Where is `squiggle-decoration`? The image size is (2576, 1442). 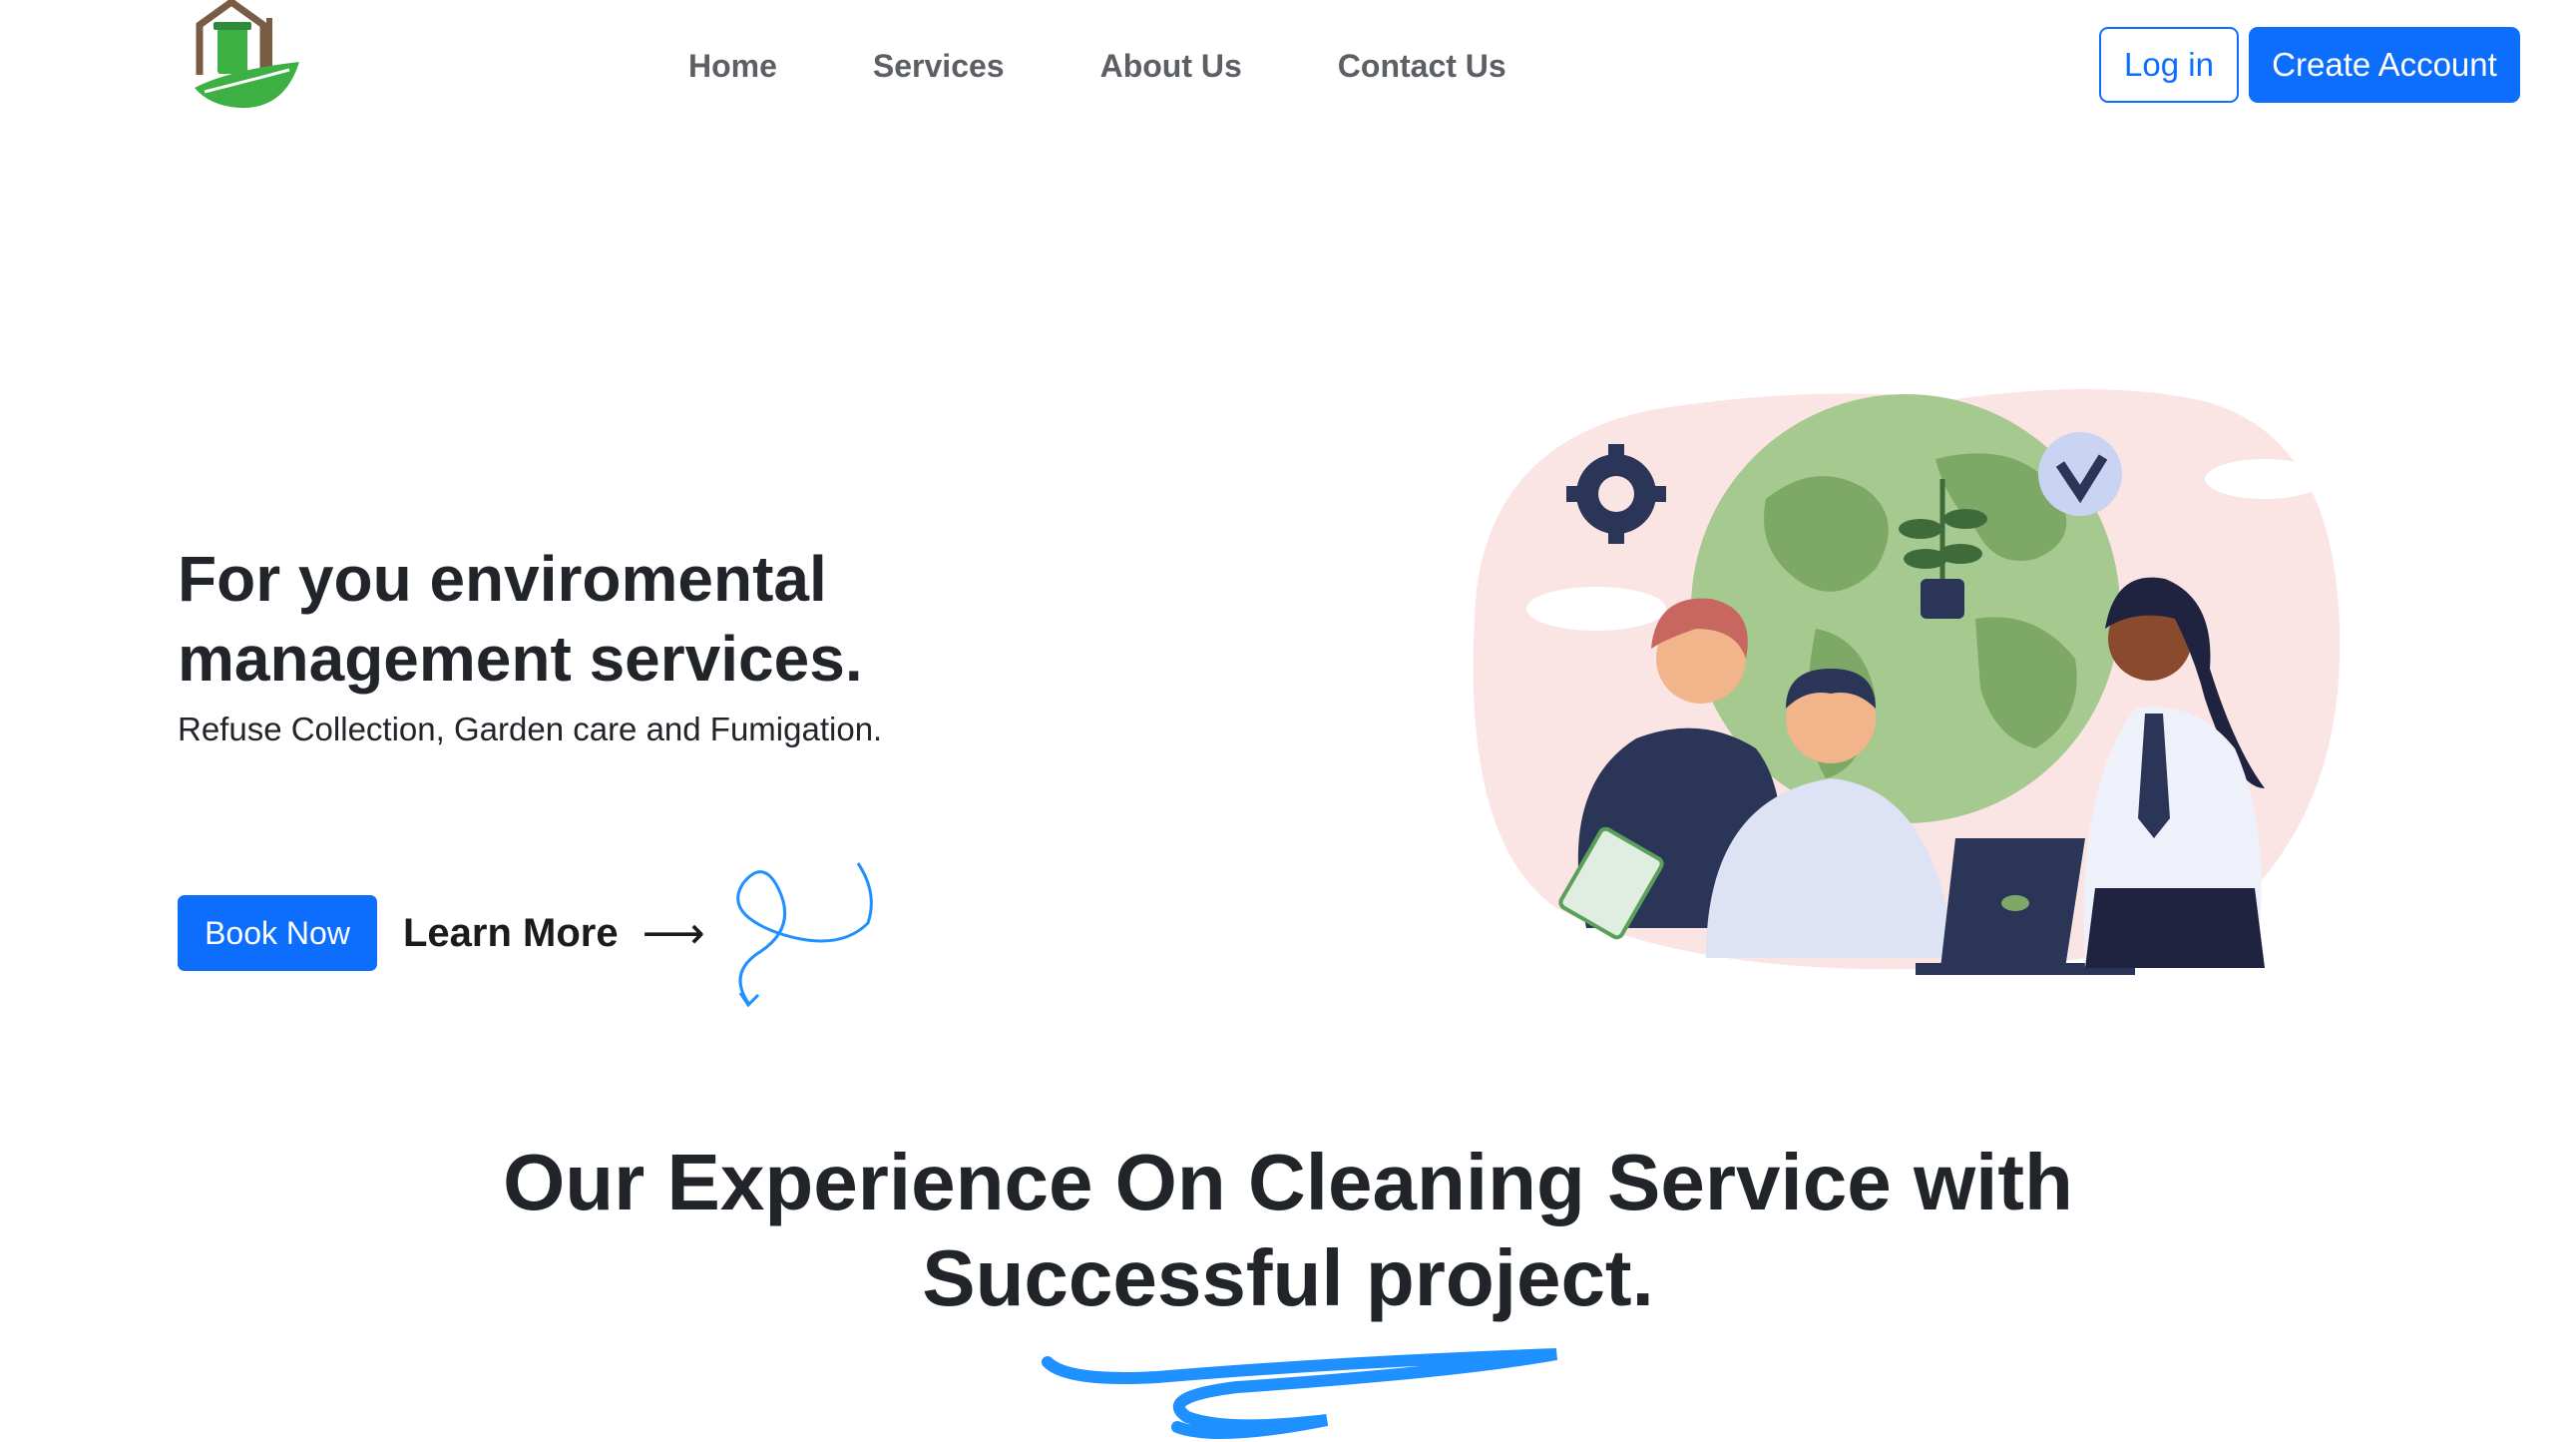 squiggle-decoration is located at coordinates (804, 935).